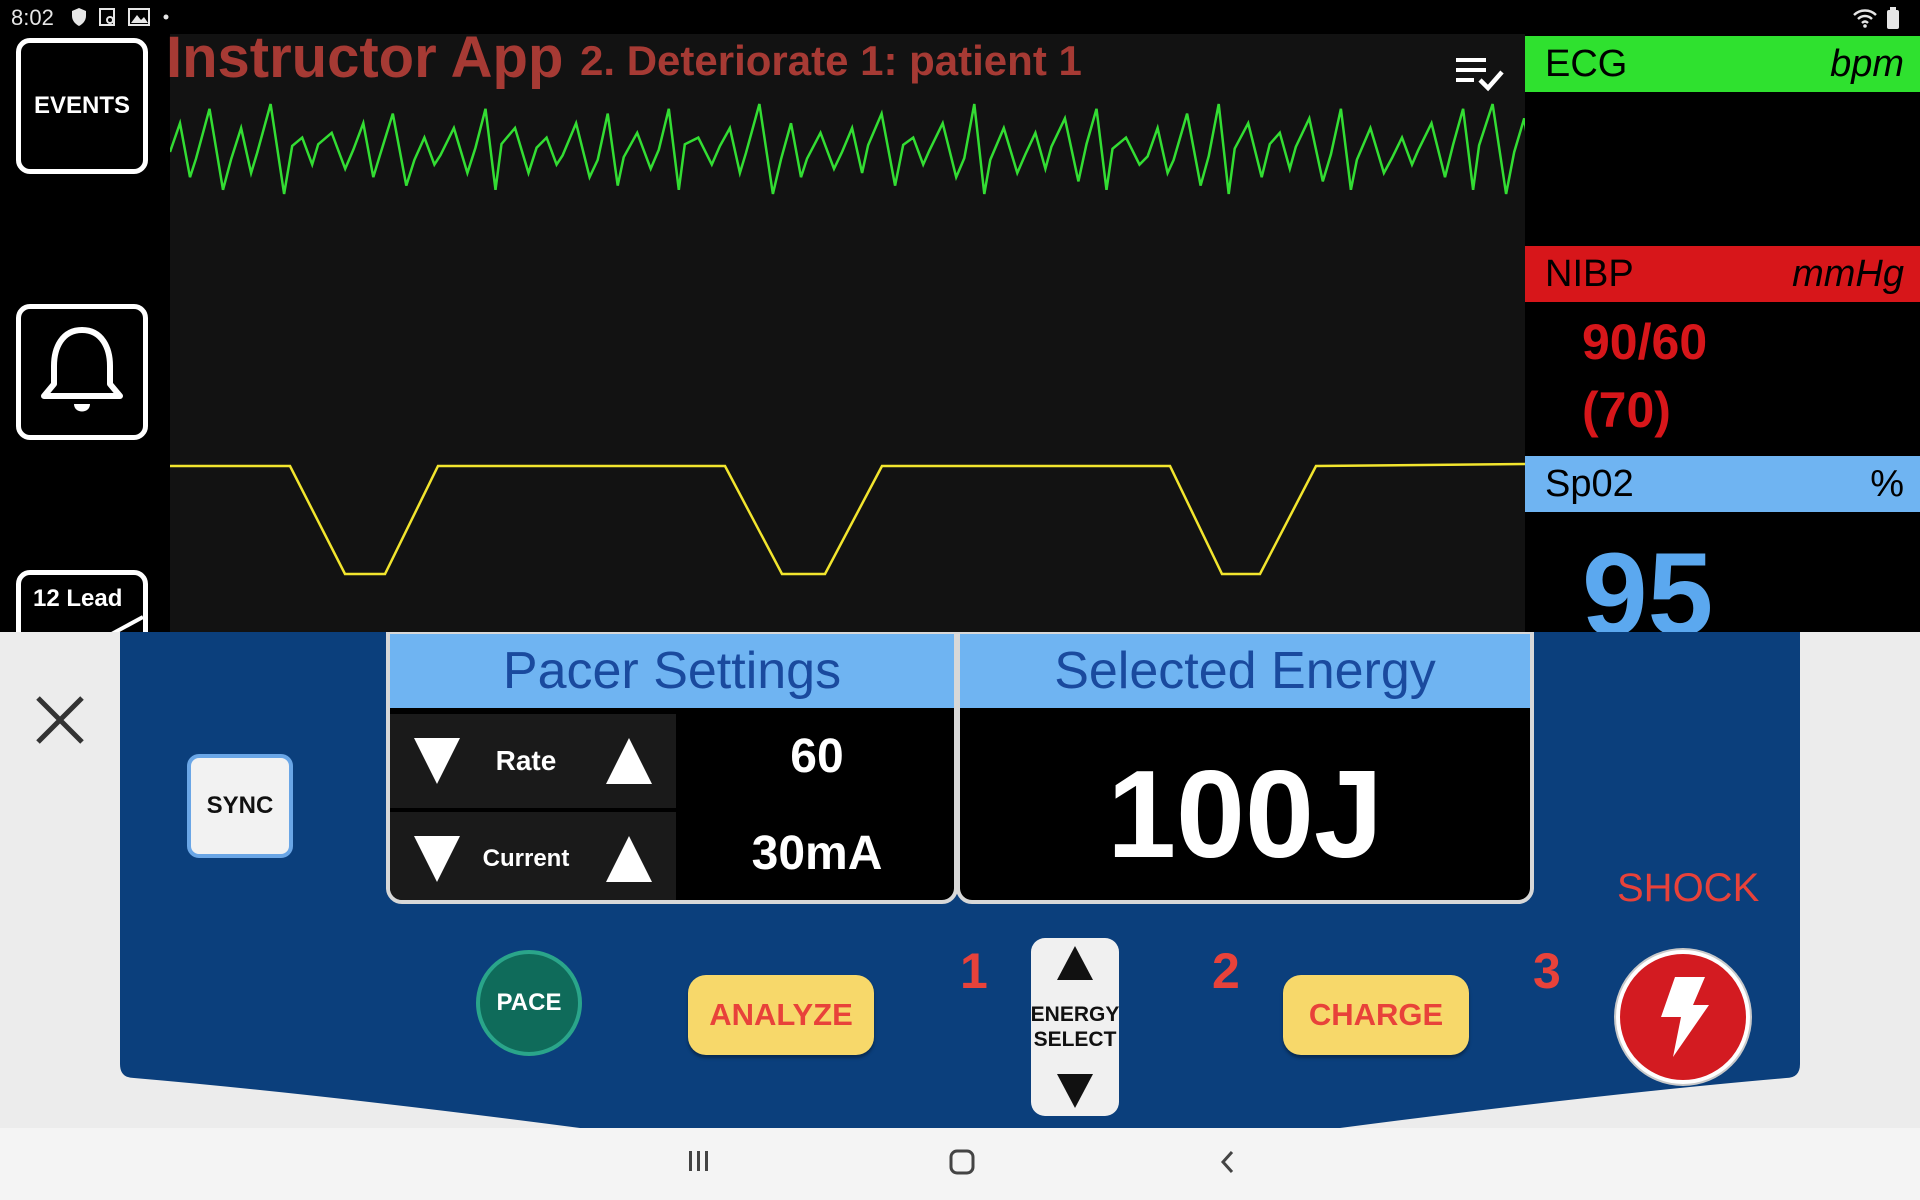 This screenshot has height=1200, width=1920. What do you see at coordinates (1075, 963) in the screenshot?
I see `energy-up-arrow-icon` at bounding box center [1075, 963].